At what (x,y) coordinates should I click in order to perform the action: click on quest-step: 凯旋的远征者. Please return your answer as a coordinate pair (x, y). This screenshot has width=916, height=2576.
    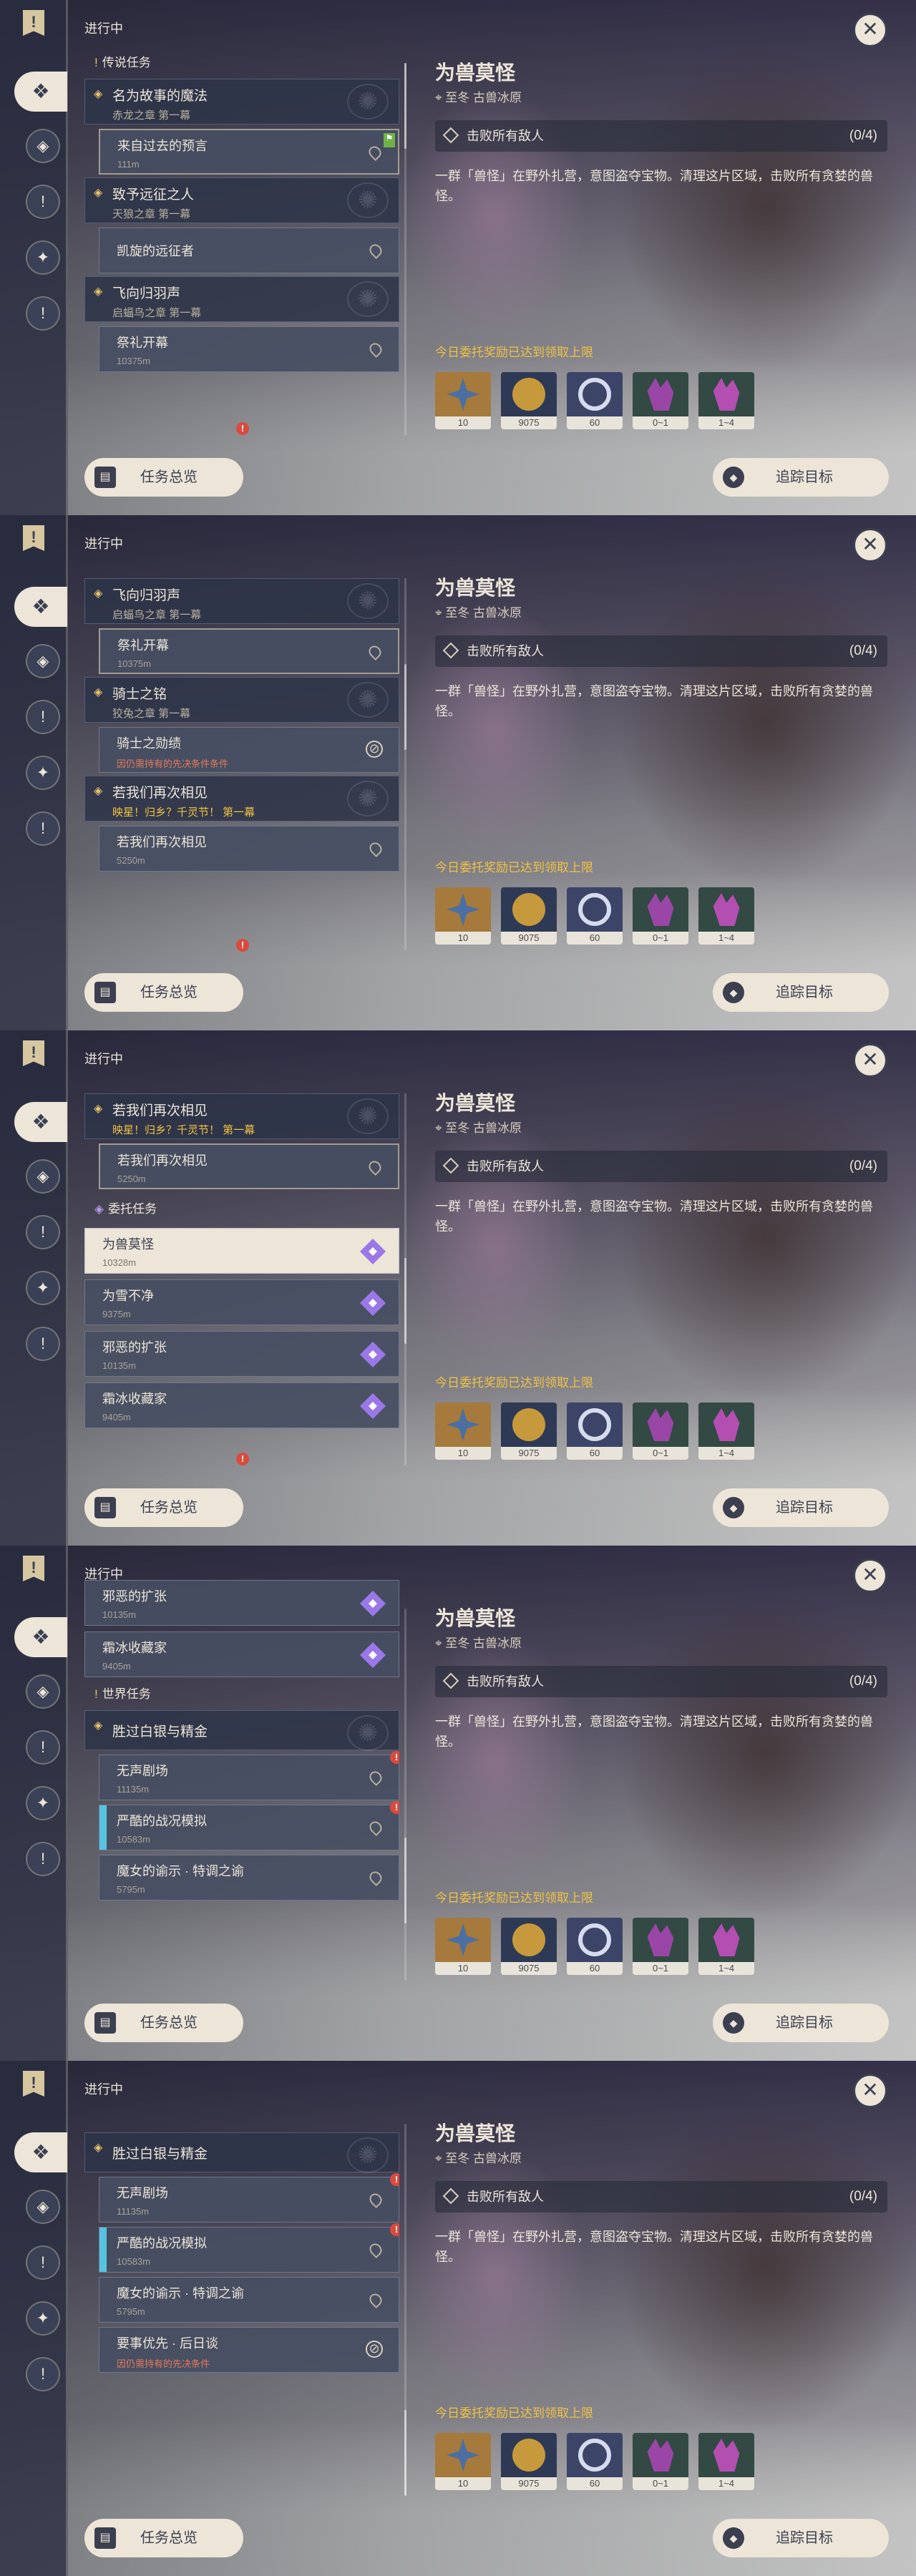
    Looking at the image, I should click on (249, 250).